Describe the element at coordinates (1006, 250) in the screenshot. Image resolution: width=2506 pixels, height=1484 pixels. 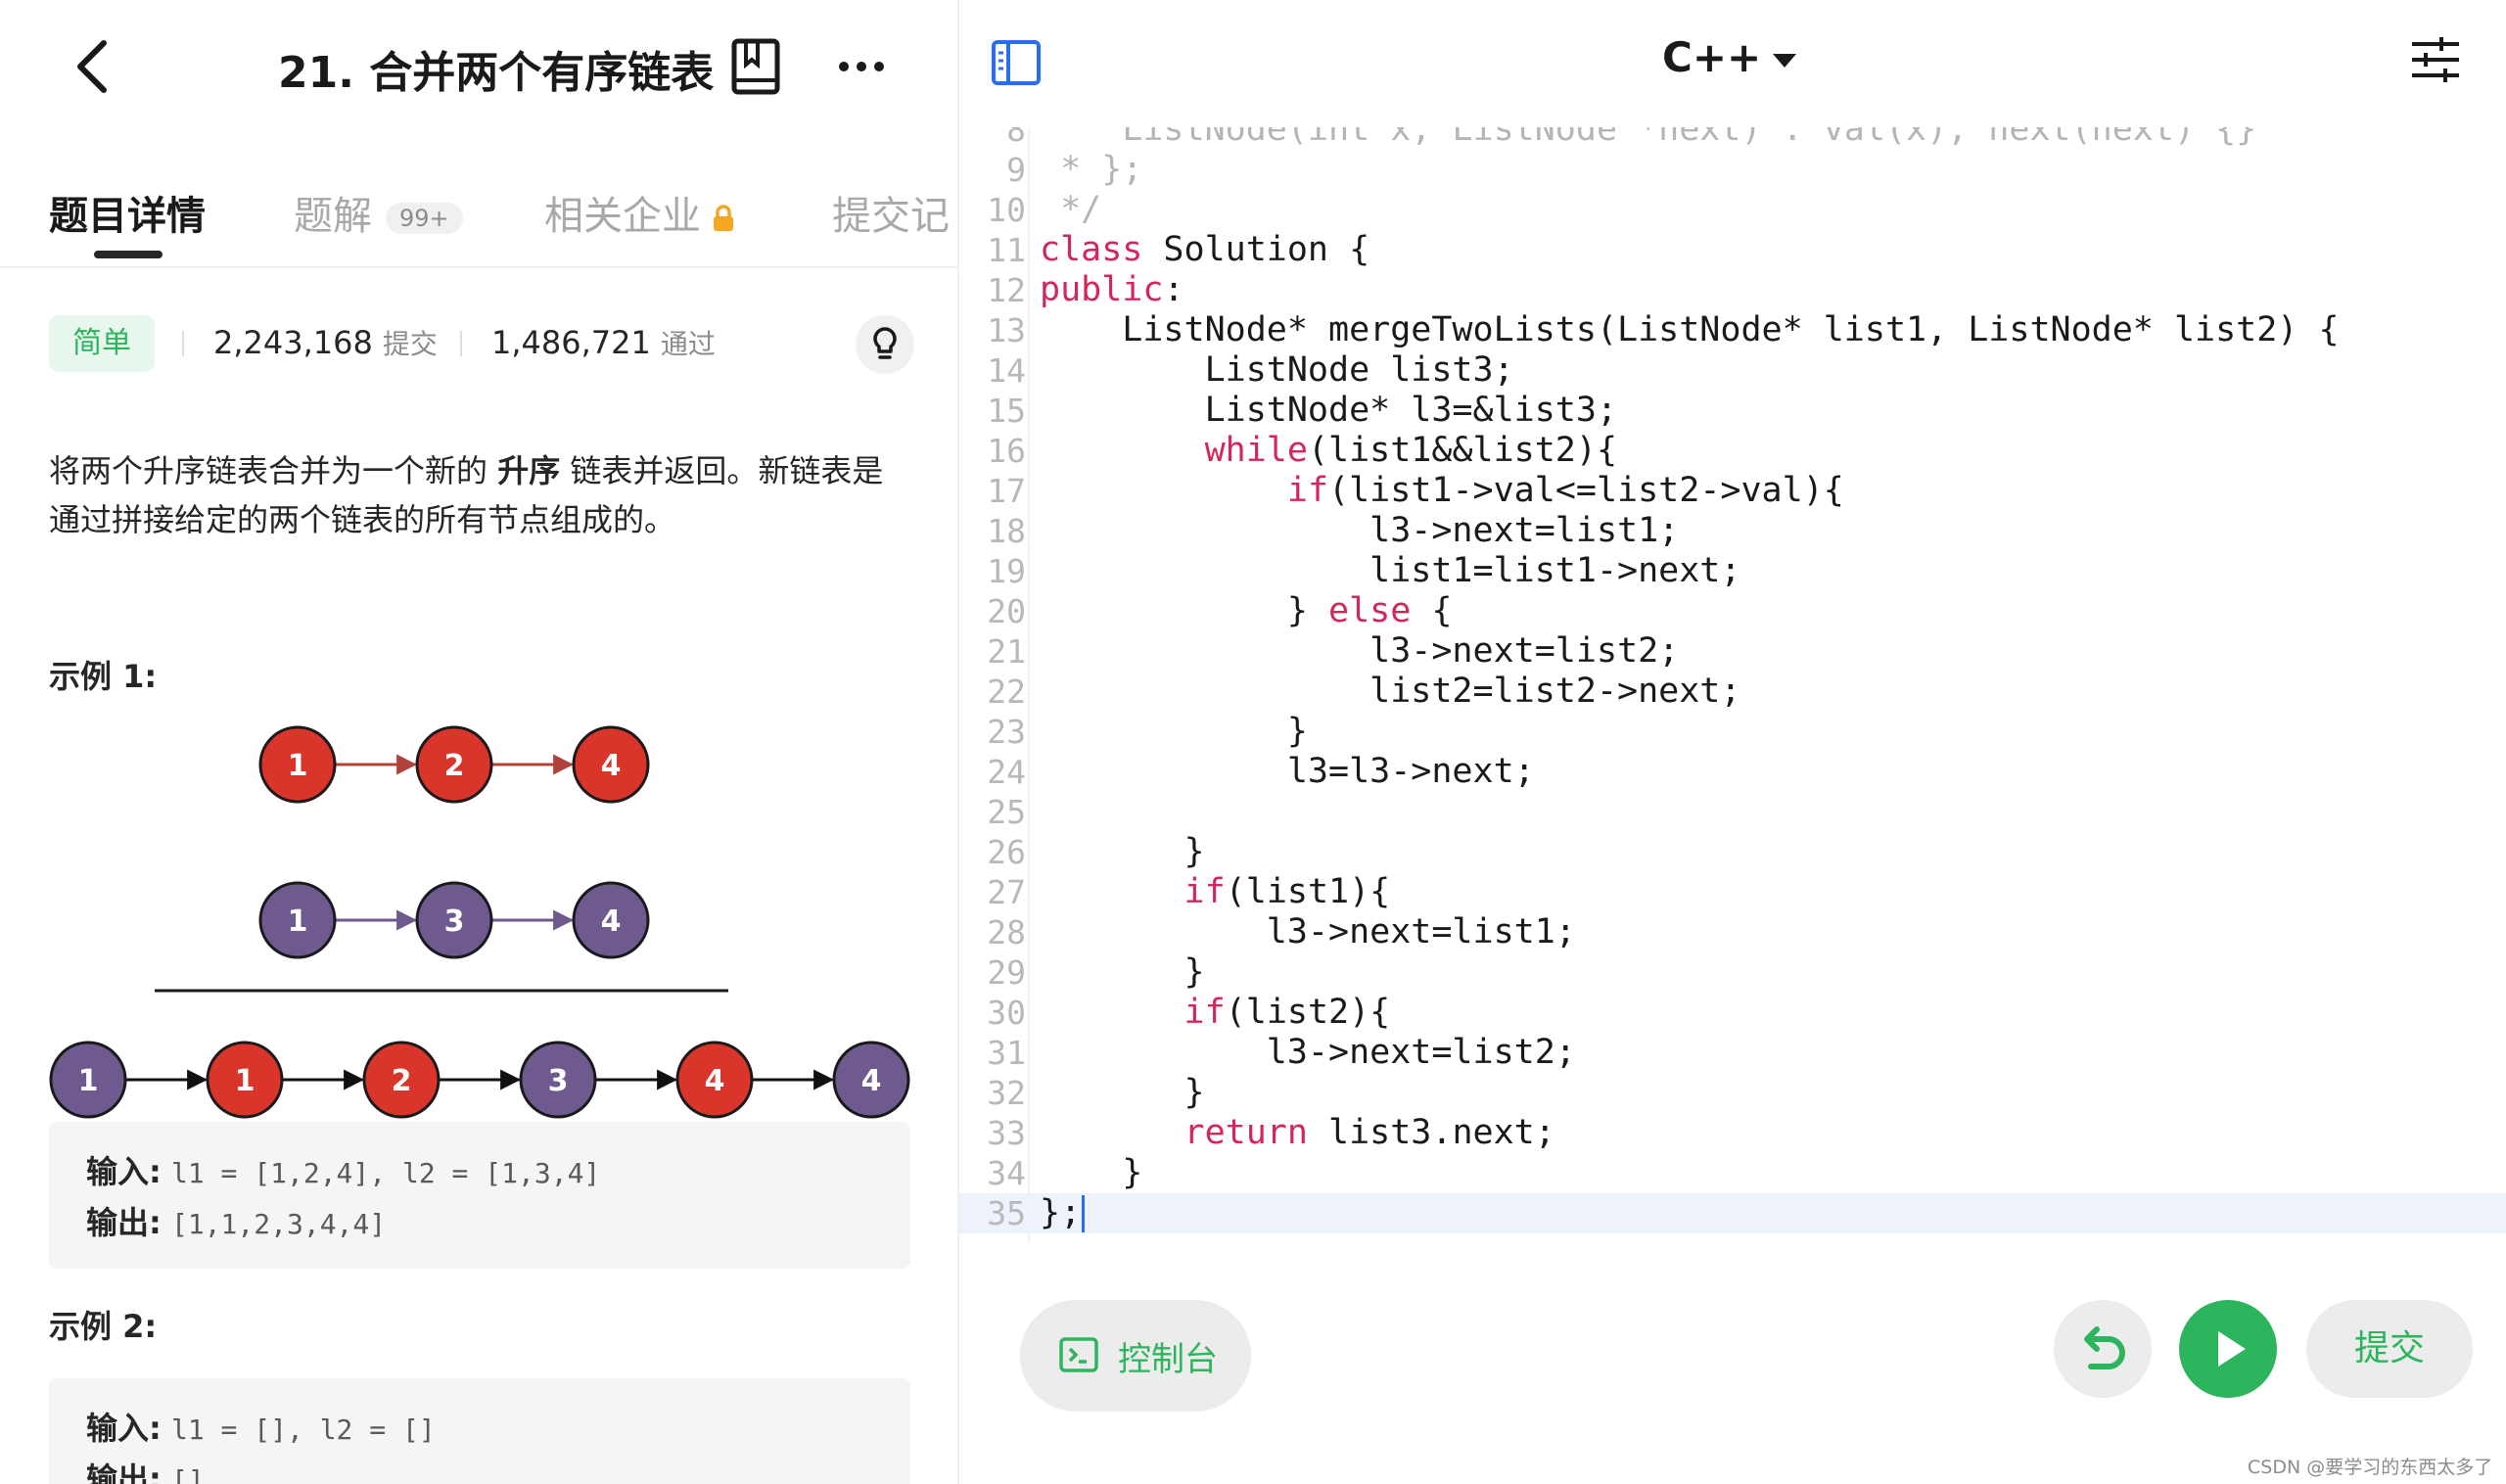
I see `line-number: 11` at that location.